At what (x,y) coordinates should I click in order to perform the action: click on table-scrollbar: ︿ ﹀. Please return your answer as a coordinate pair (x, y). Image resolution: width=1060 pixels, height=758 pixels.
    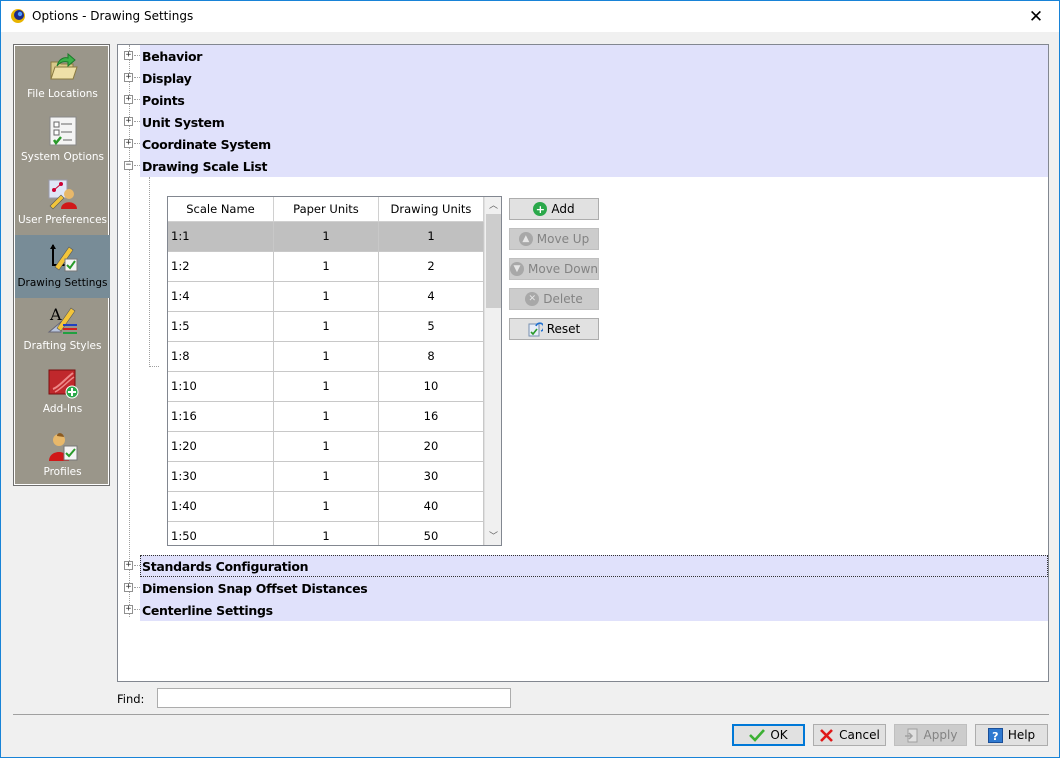
    Looking at the image, I should click on (492, 371).